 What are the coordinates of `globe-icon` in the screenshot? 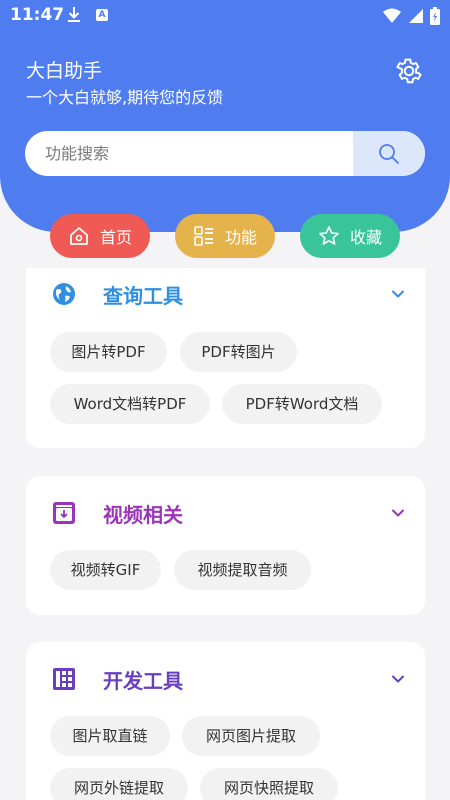 It's located at (64, 294).